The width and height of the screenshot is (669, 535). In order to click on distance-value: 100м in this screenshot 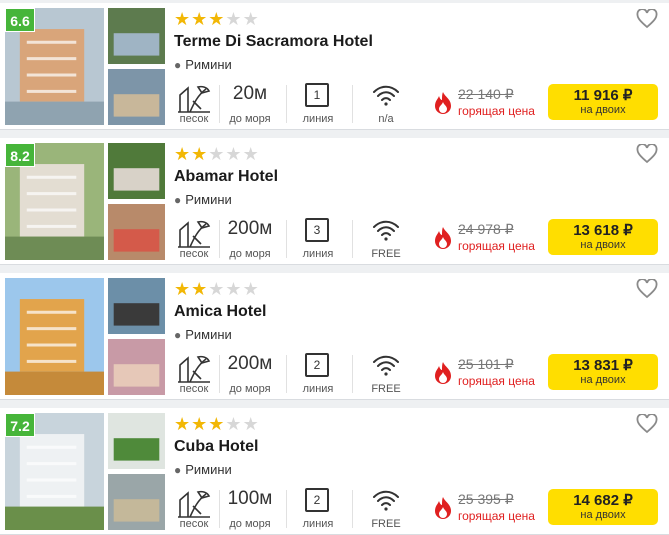, I will do `click(250, 498)`.